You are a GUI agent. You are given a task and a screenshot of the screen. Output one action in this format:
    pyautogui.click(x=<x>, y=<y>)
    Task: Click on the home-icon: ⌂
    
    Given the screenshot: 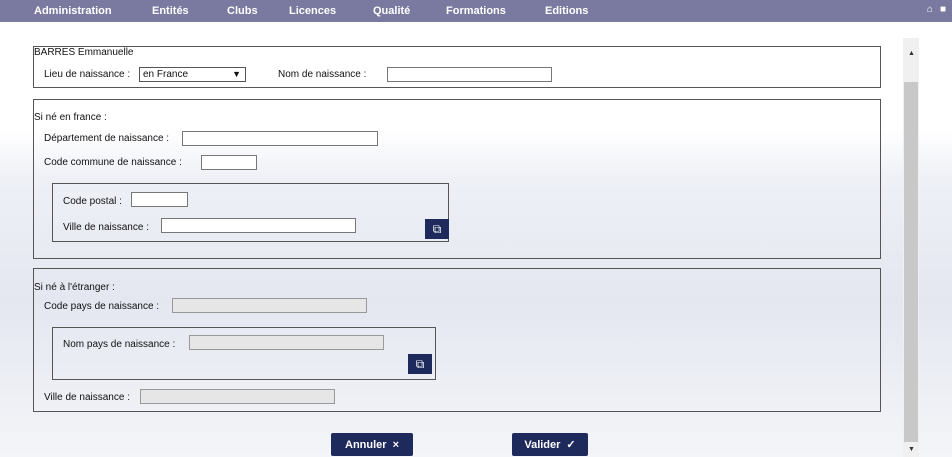 What is the action you would take?
    pyautogui.click(x=930, y=9)
    